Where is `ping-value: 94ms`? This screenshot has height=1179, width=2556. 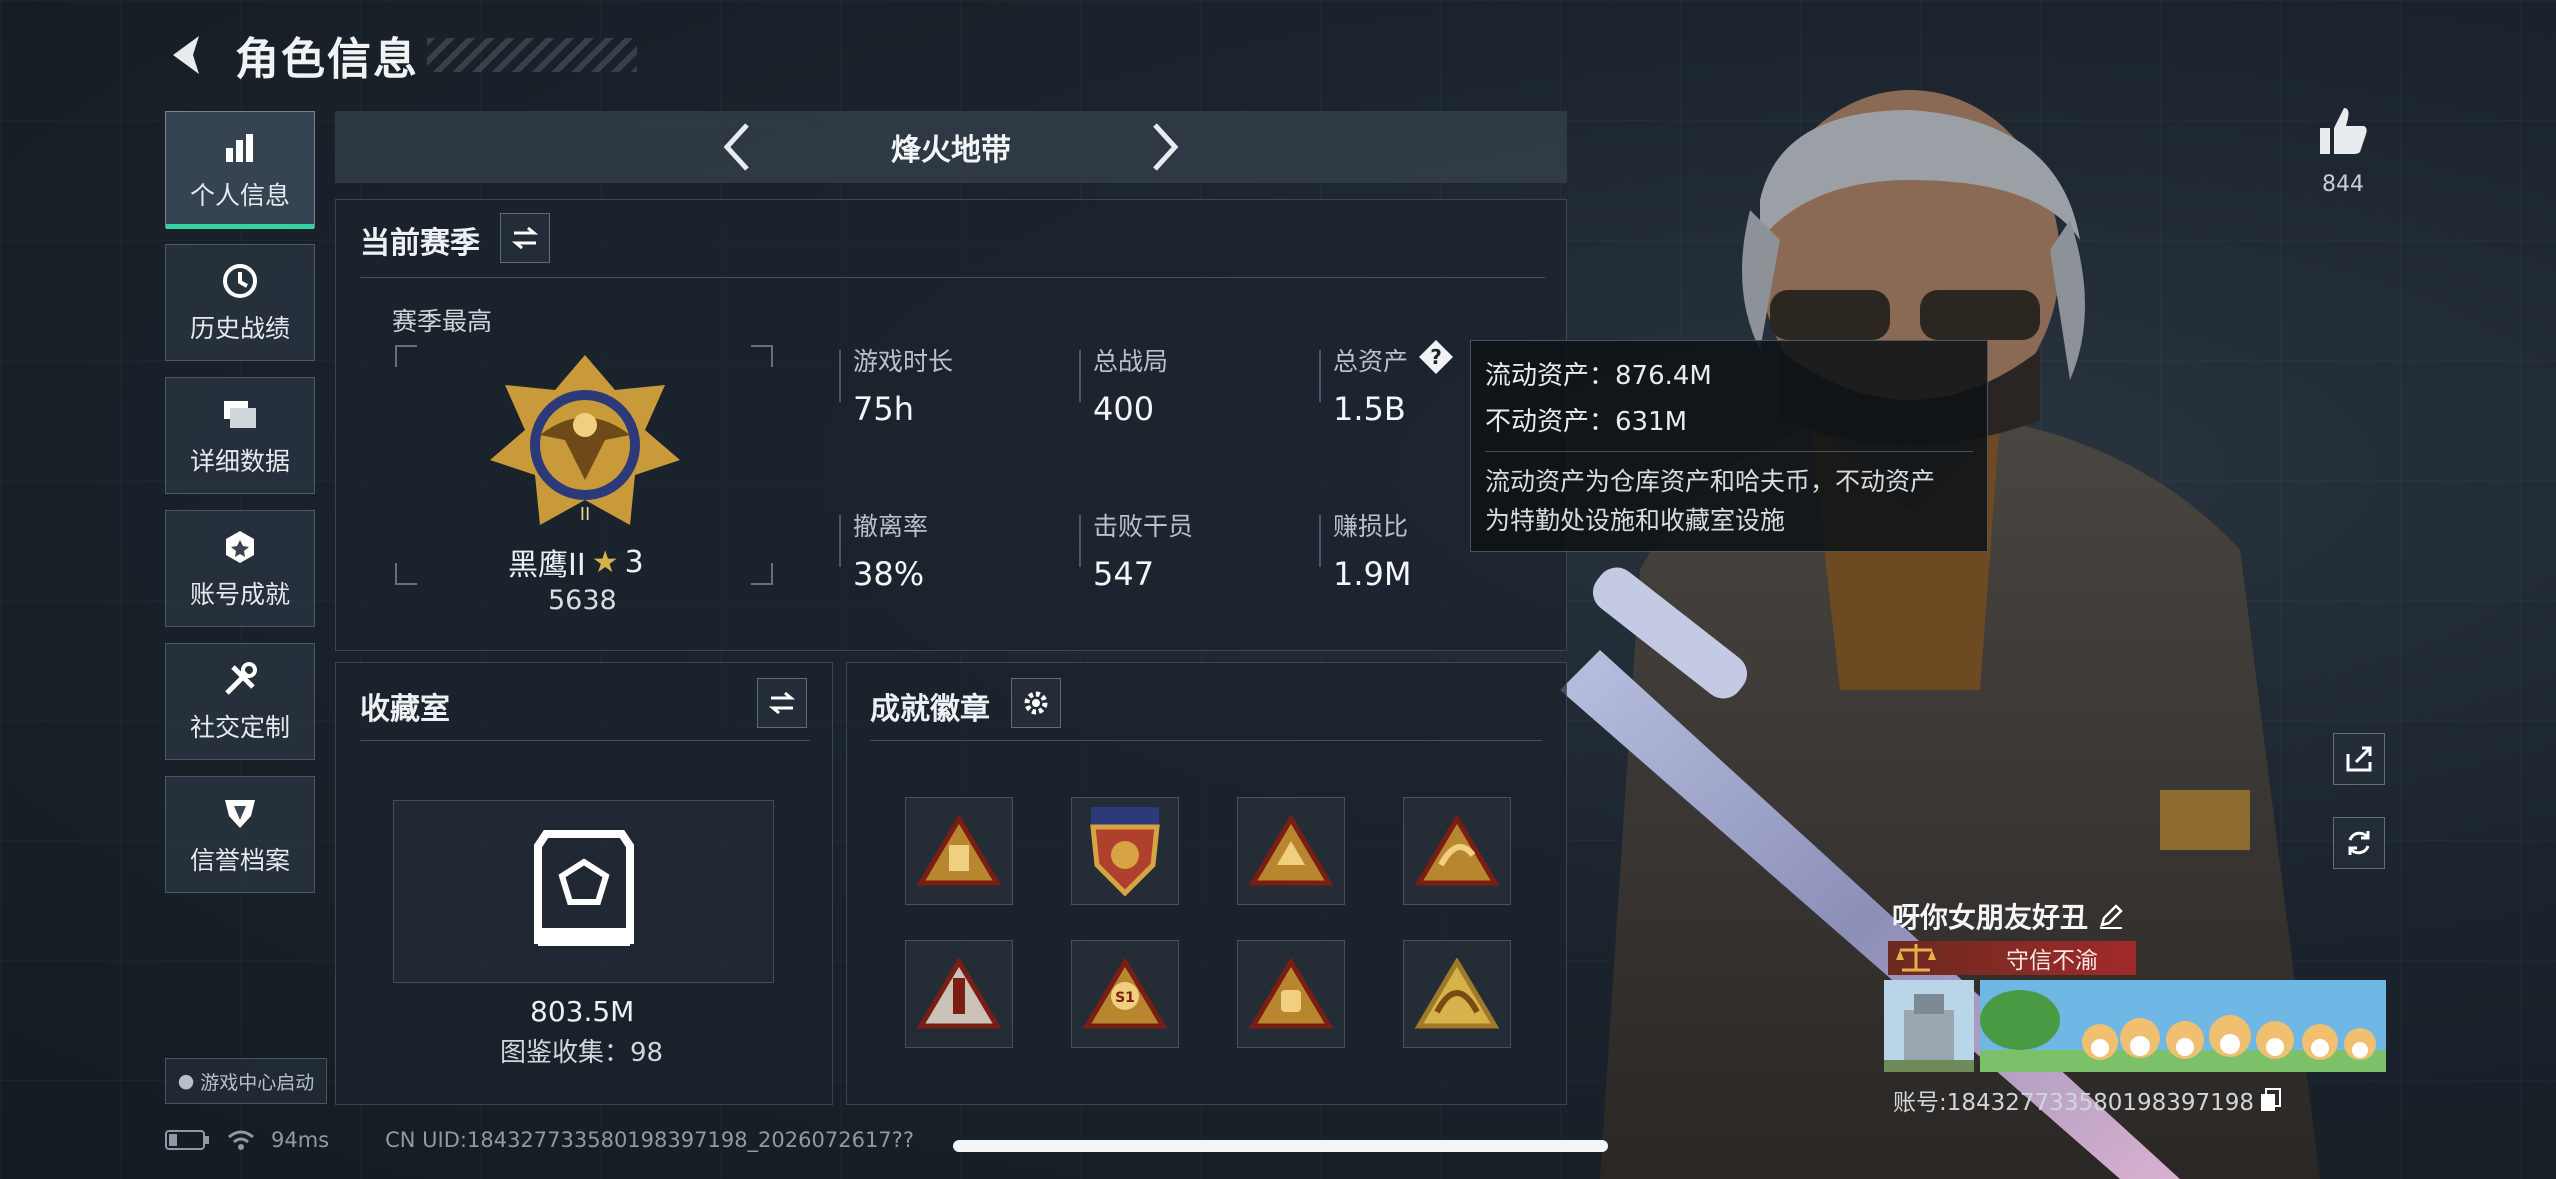
ping-value: 94ms is located at coordinates (300, 1140).